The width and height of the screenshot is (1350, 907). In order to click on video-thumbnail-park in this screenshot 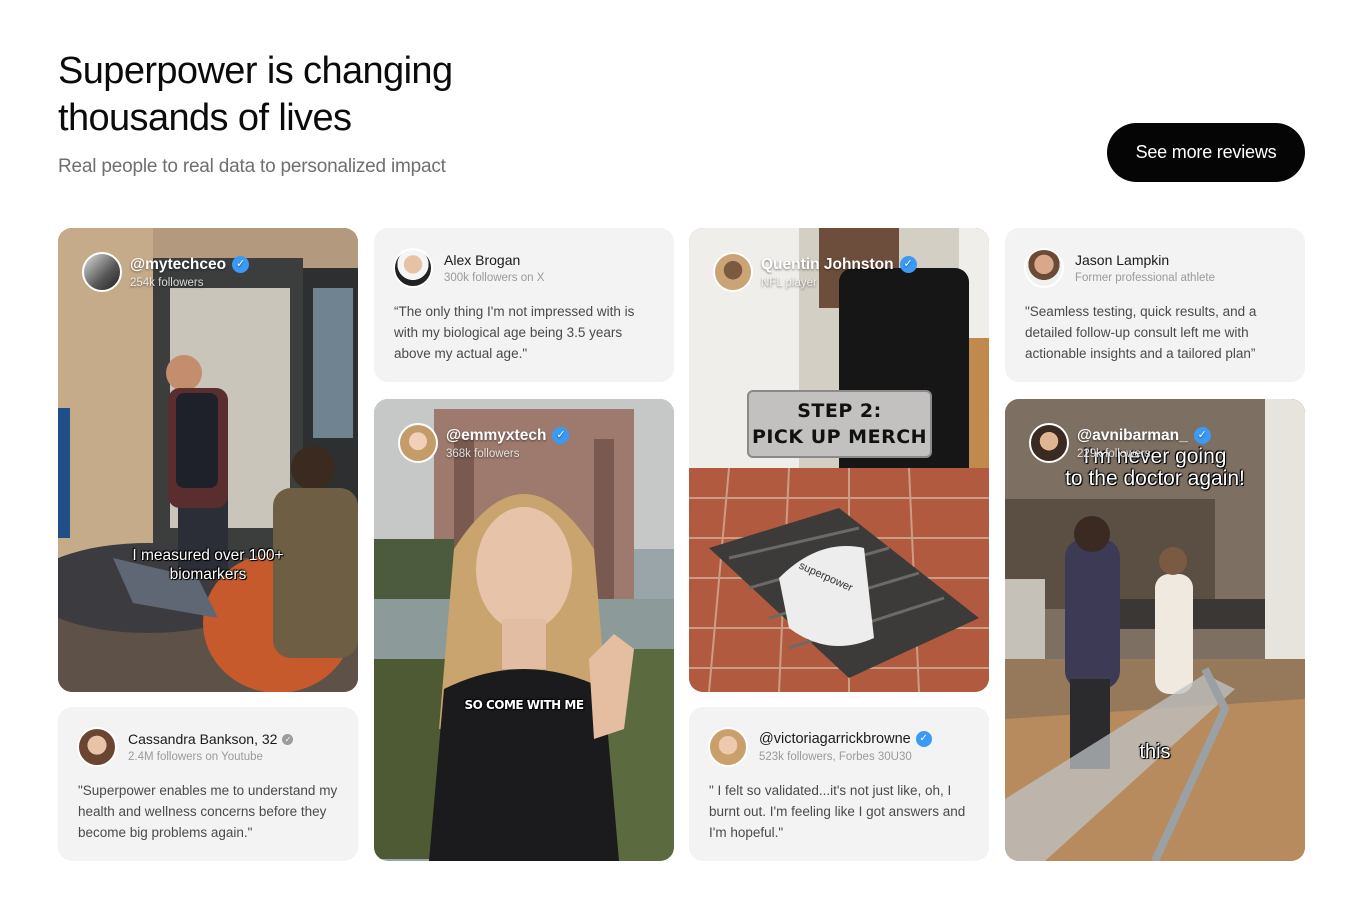, I will do `click(524, 630)`.